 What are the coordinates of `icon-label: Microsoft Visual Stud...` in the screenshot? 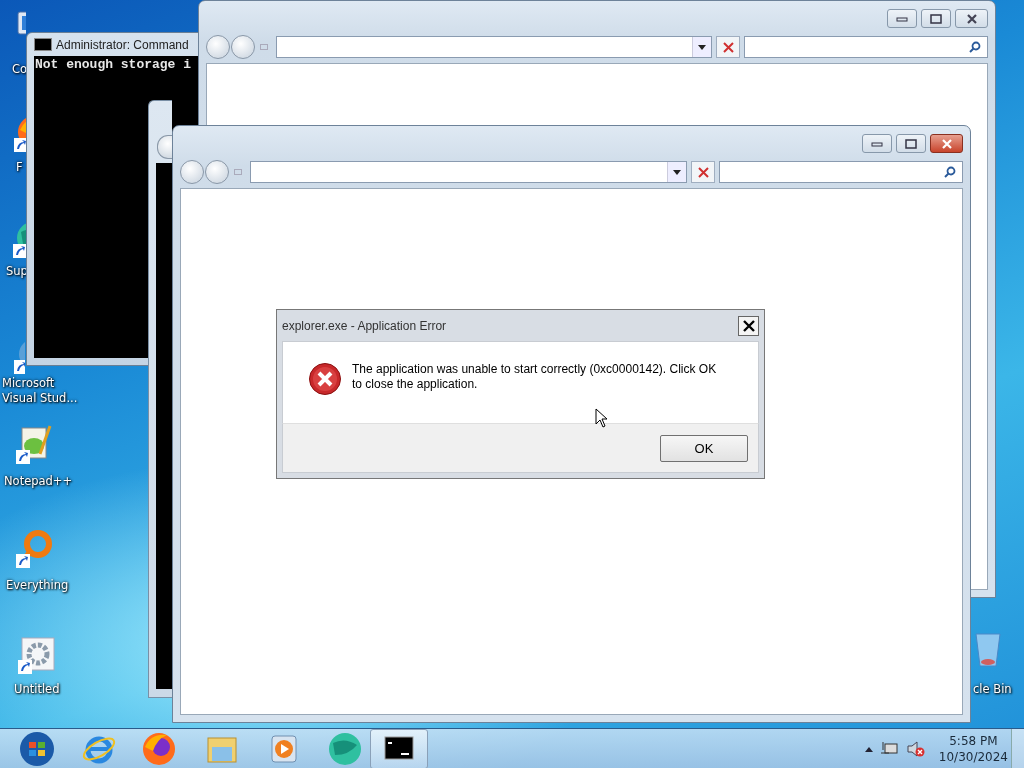 It's located at (41, 391).